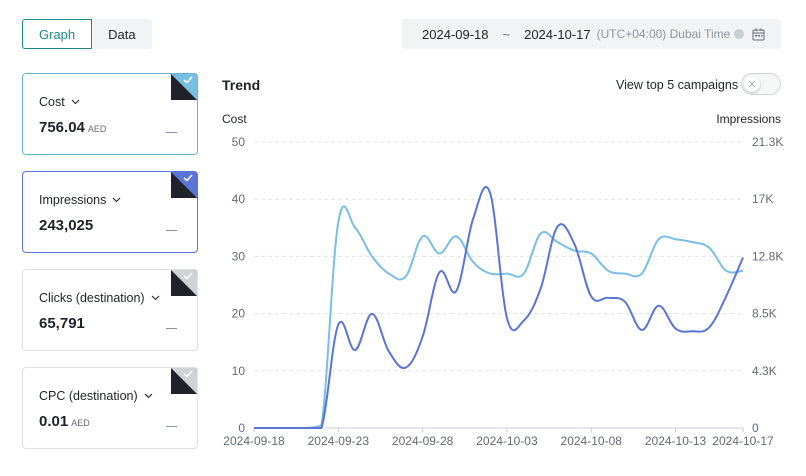 The width and height of the screenshot is (806, 476). What do you see at coordinates (743, 441) in the screenshot?
I see `x-tick-label: 2024-10-17` at bounding box center [743, 441].